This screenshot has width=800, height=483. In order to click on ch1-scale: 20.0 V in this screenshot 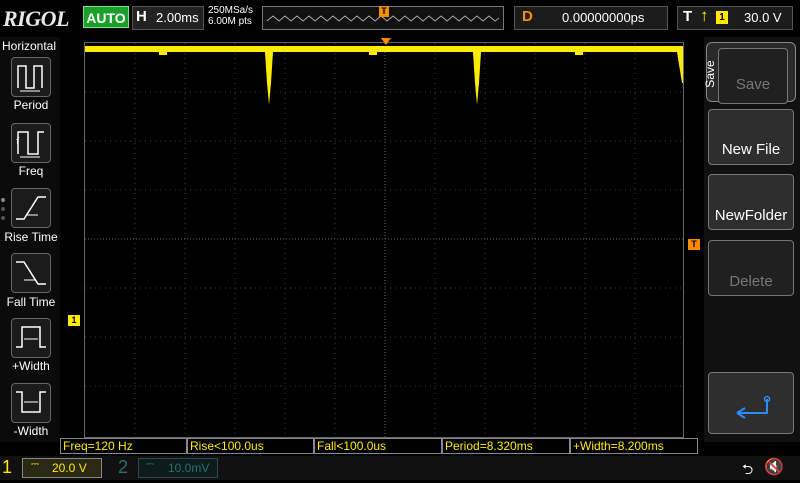, I will do `click(69, 468)`.